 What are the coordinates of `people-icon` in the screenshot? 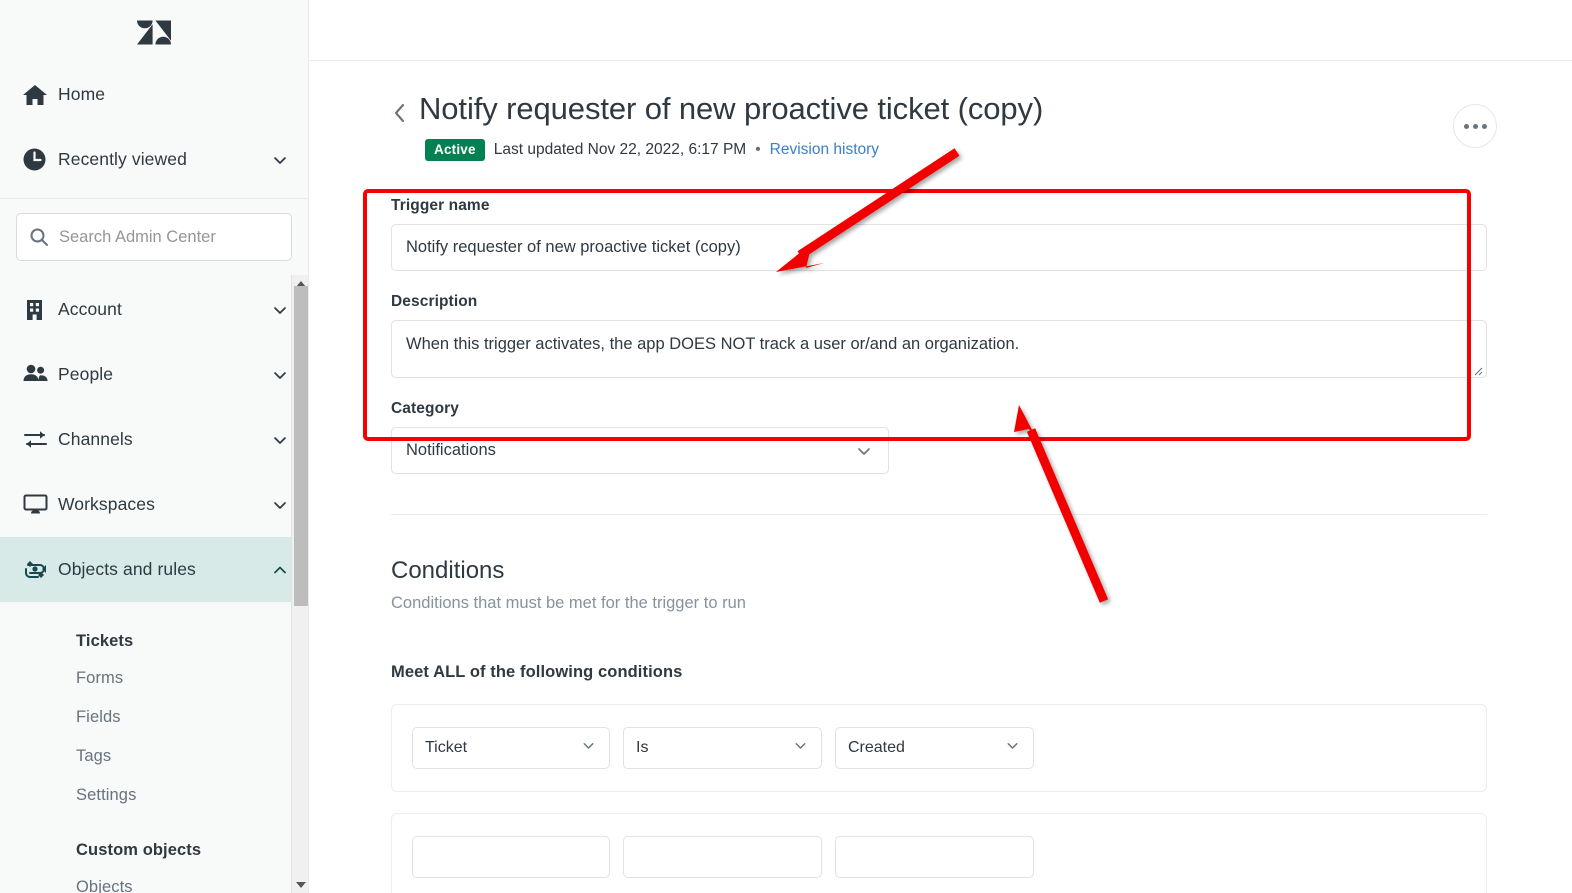 It's located at (40, 374).